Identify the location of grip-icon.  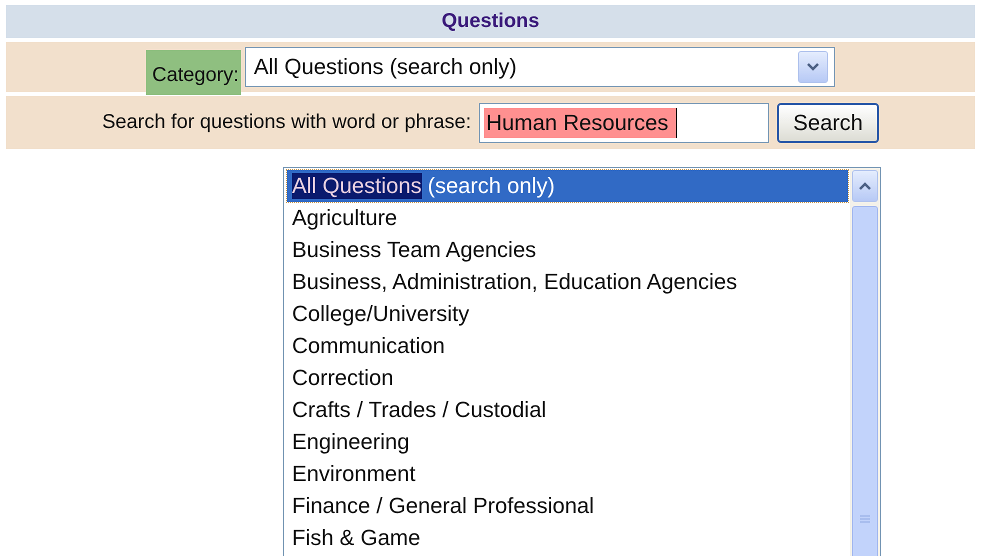
(865, 519).